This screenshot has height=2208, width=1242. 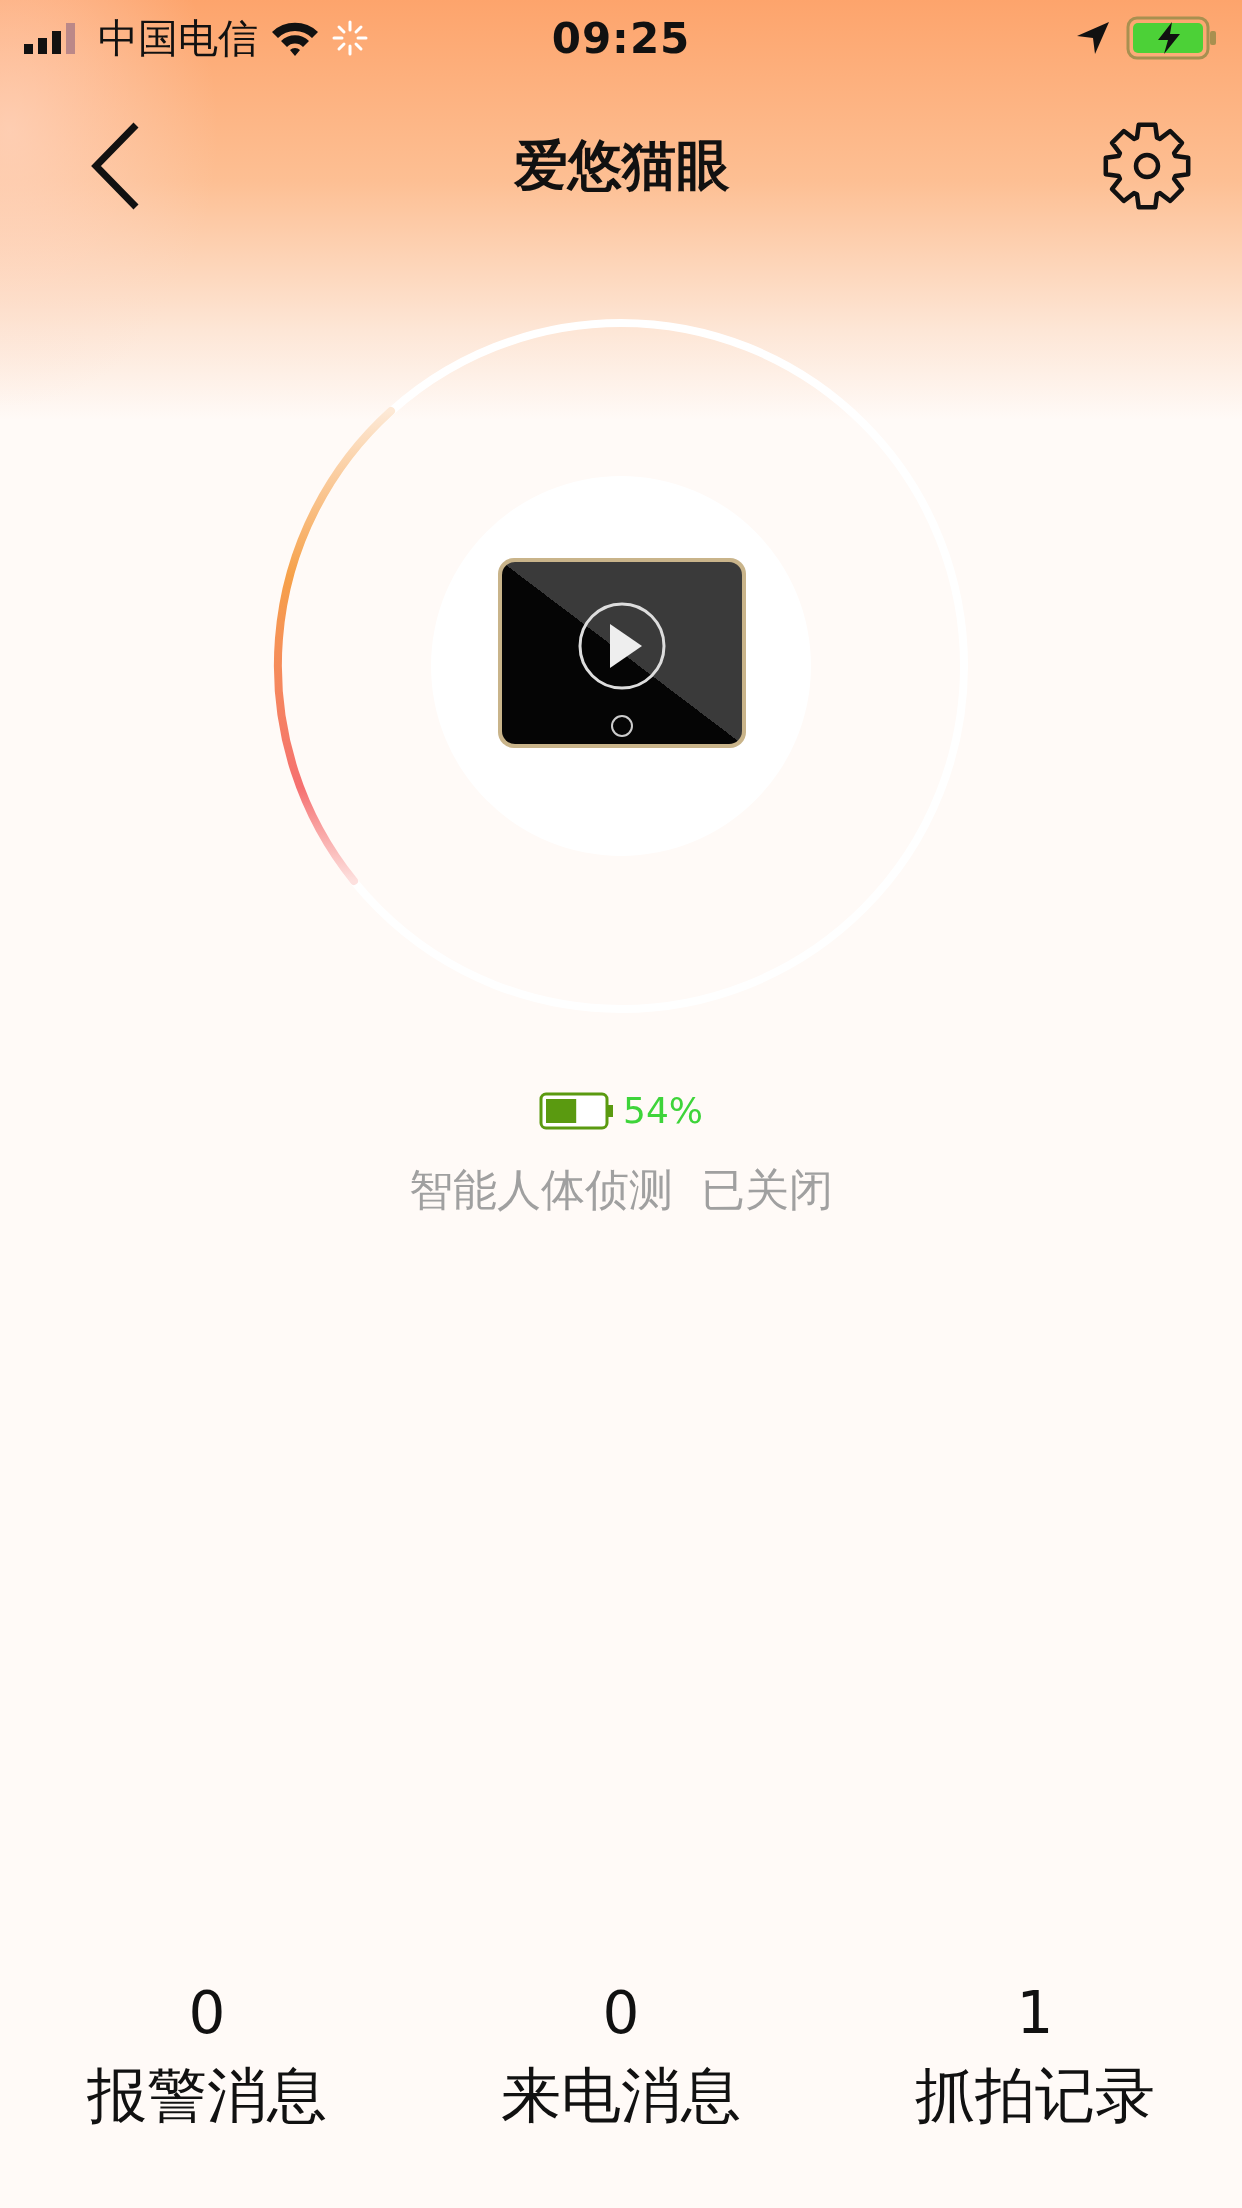 I want to click on detection-status: 已关闭, so click(x=767, y=1190).